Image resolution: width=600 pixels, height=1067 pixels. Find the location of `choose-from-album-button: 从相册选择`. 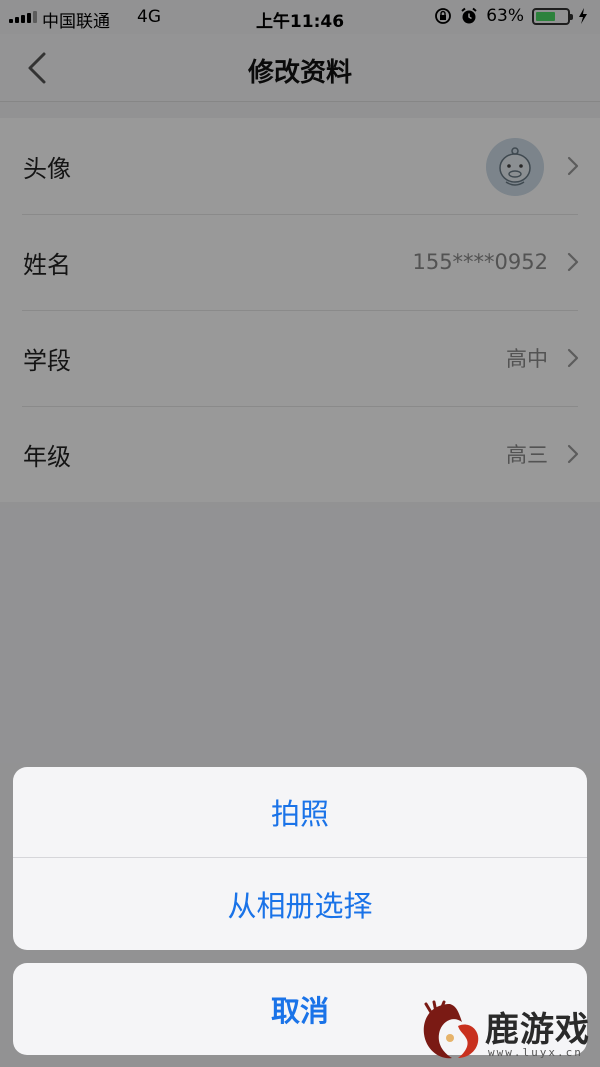

choose-from-album-button: 从相册选择 is located at coordinates (300, 903).